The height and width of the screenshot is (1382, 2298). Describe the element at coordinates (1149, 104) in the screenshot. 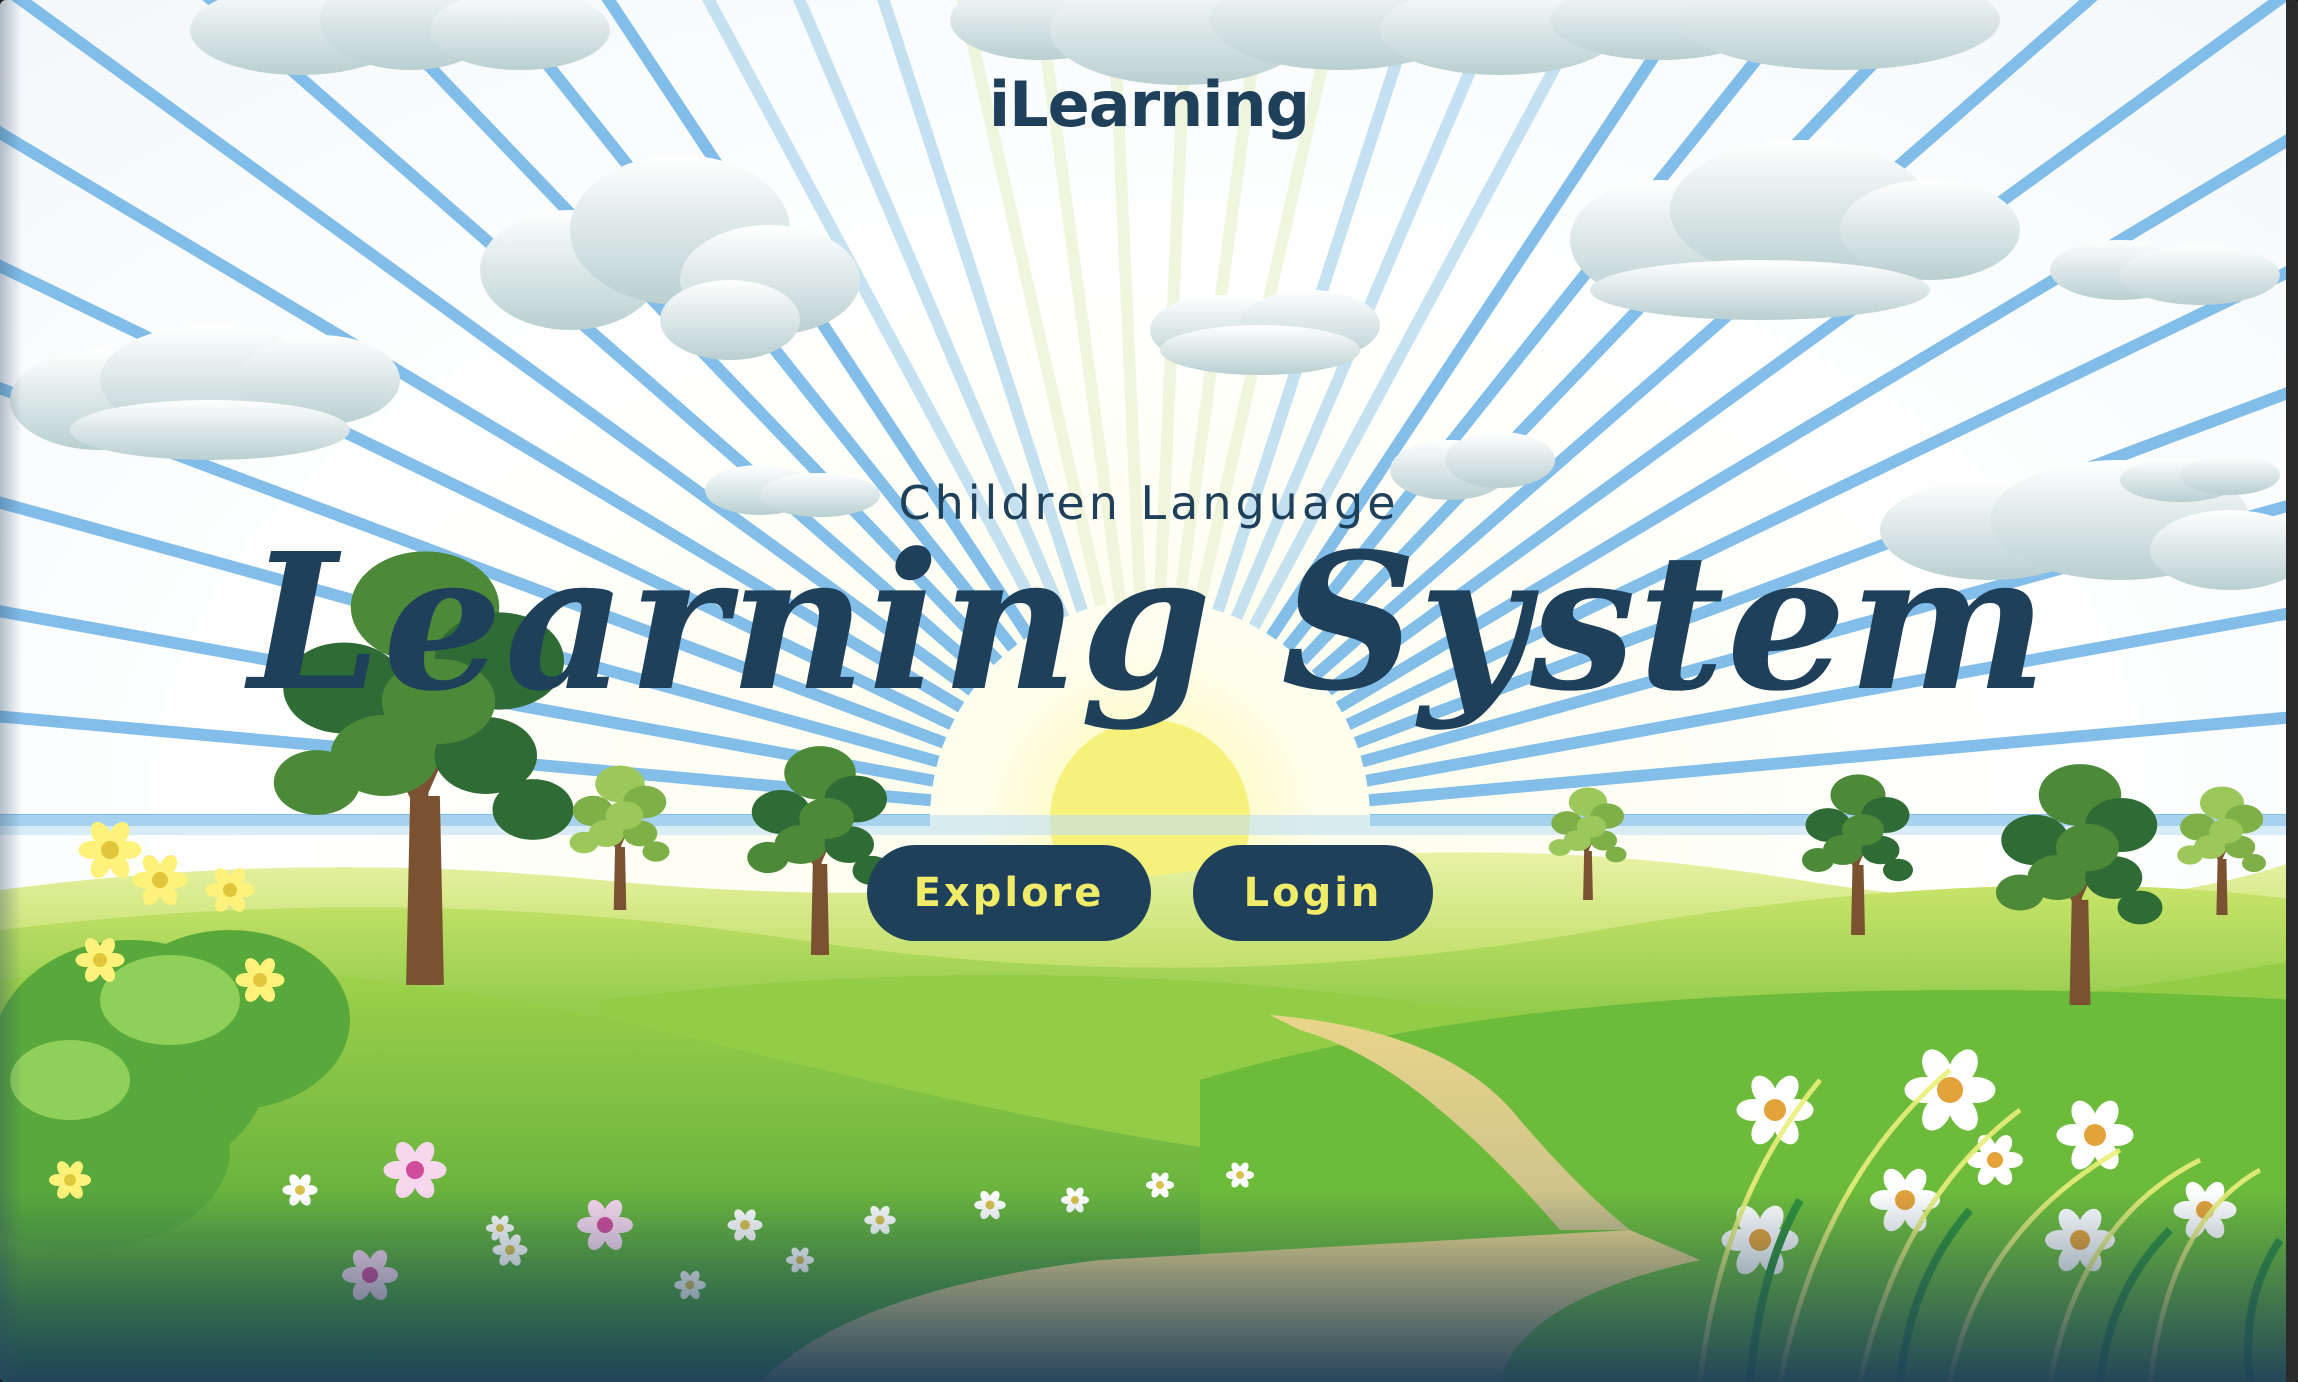

I see `site-logo-text: iLearning` at that location.